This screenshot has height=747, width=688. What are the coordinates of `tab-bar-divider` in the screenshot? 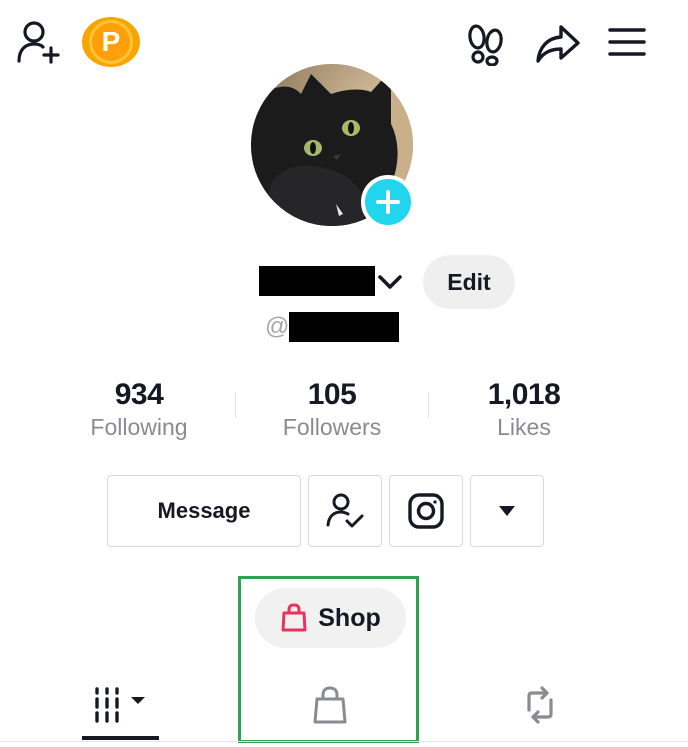 It's located at (344, 741).